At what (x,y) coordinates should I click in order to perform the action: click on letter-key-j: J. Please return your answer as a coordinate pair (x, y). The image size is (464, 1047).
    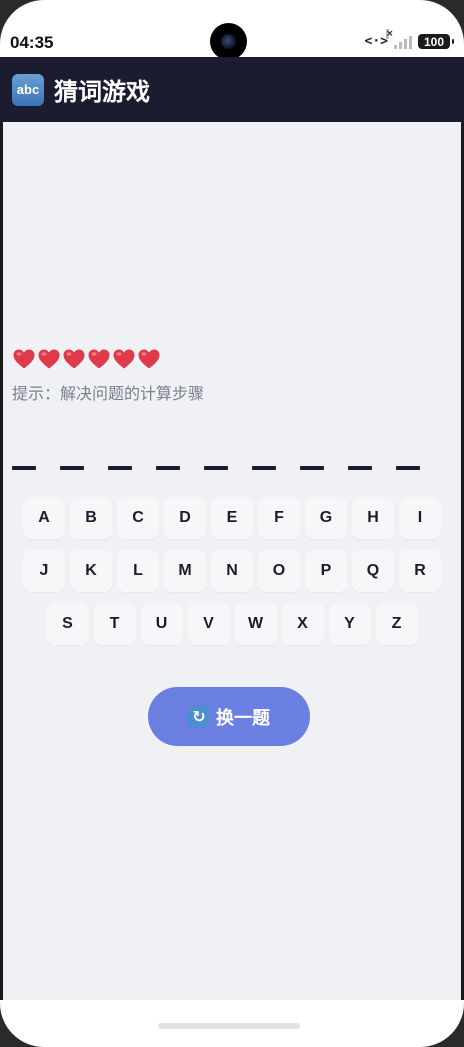
    Looking at the image, I should click on (44, 571).